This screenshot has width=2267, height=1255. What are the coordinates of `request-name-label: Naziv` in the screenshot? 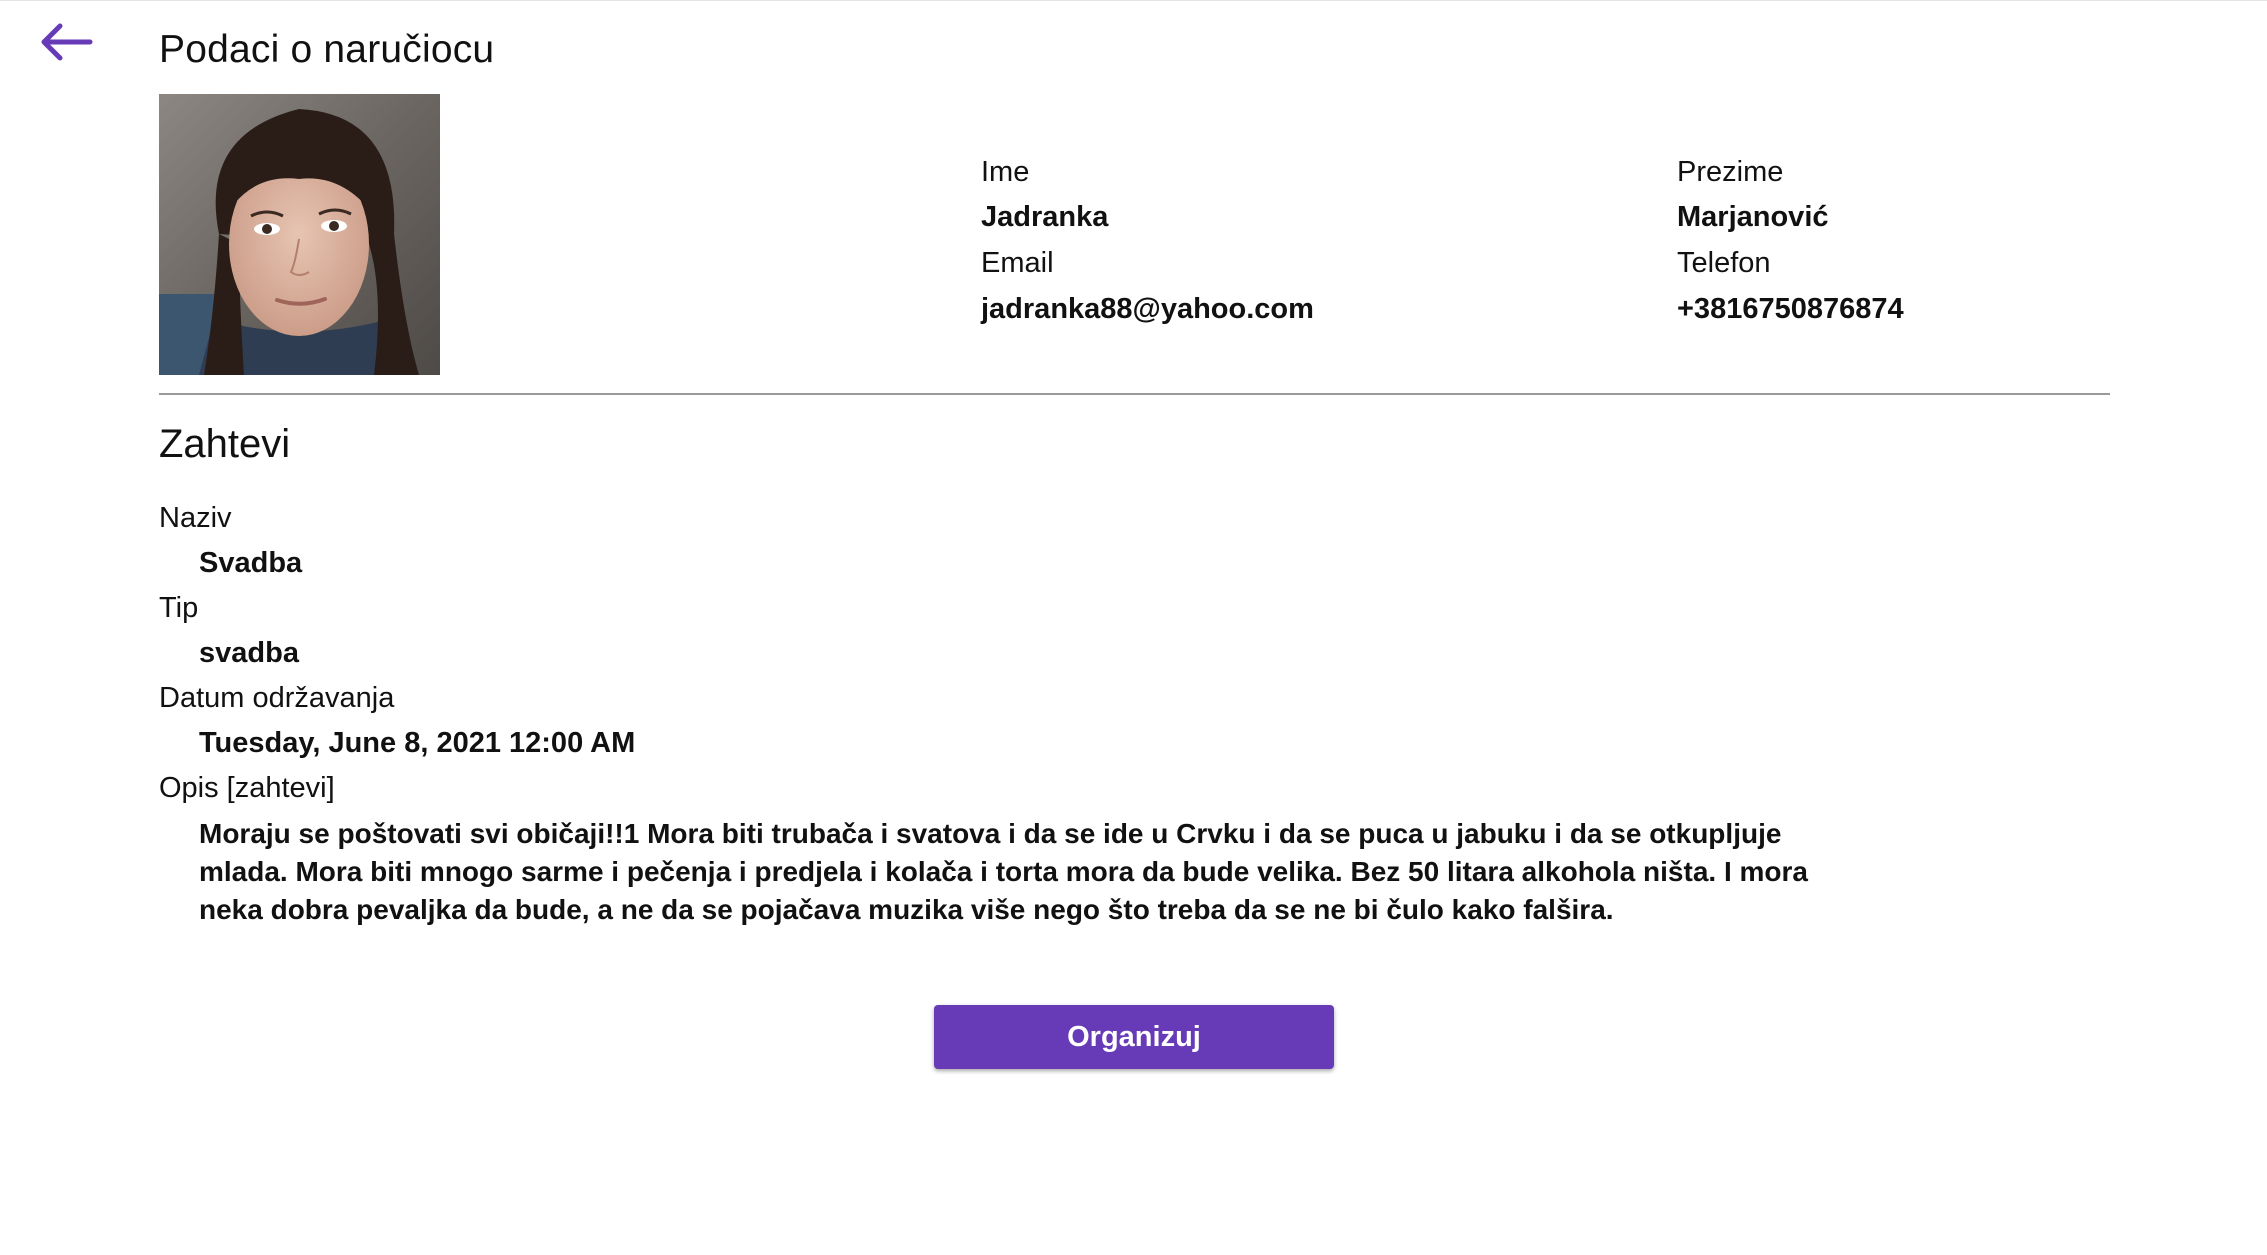 It's located at (195, 518).